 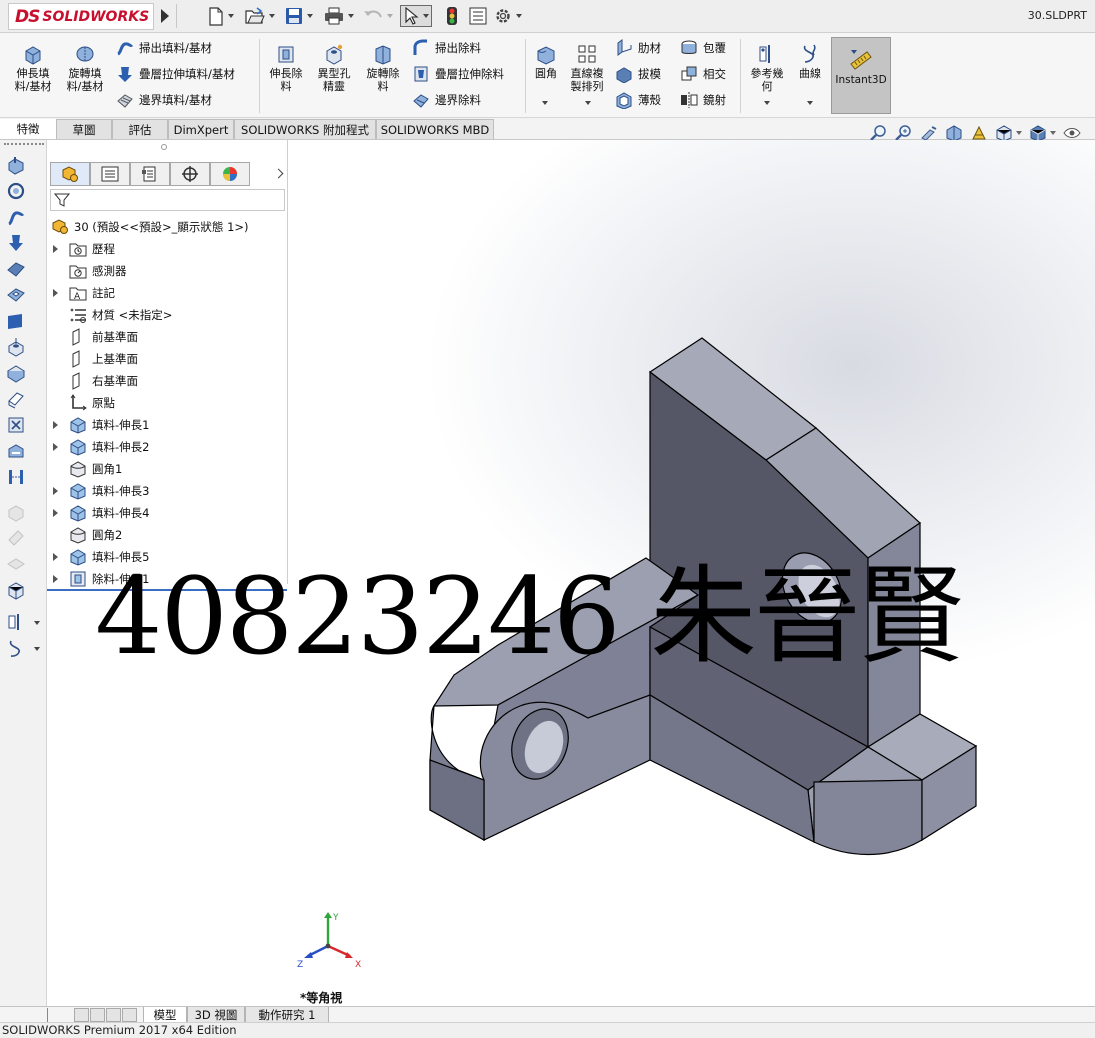 What do you see at coordinates (150, 227) in the screenshot?
I see `tree-root-part: 30 (預設<<預設>_顯示狀態 1>)` at bounding box center [150, 227].